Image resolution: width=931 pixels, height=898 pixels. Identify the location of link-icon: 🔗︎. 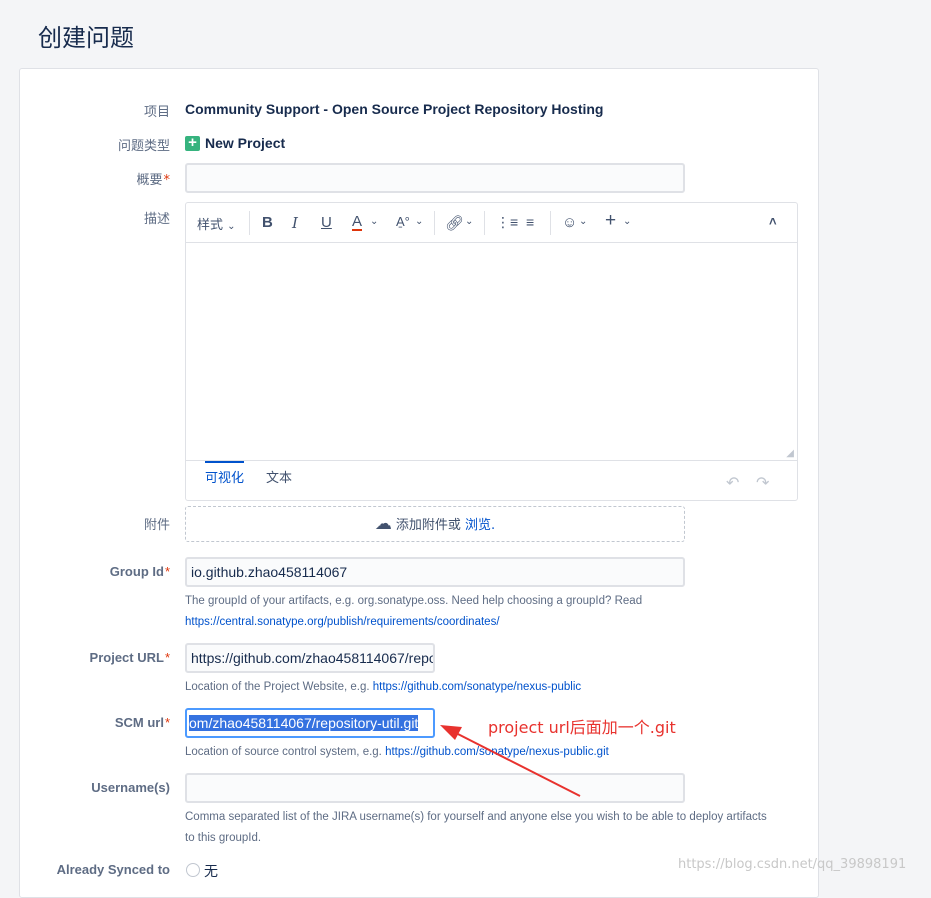
(454, 223).